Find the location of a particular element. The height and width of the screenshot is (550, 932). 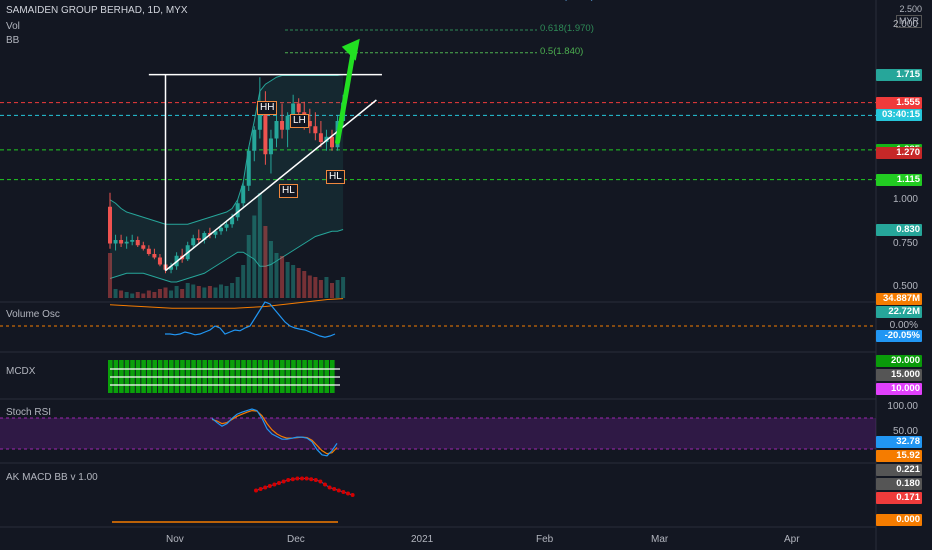

price-tag-4: 1.270 is located at coordinates (899, 152).